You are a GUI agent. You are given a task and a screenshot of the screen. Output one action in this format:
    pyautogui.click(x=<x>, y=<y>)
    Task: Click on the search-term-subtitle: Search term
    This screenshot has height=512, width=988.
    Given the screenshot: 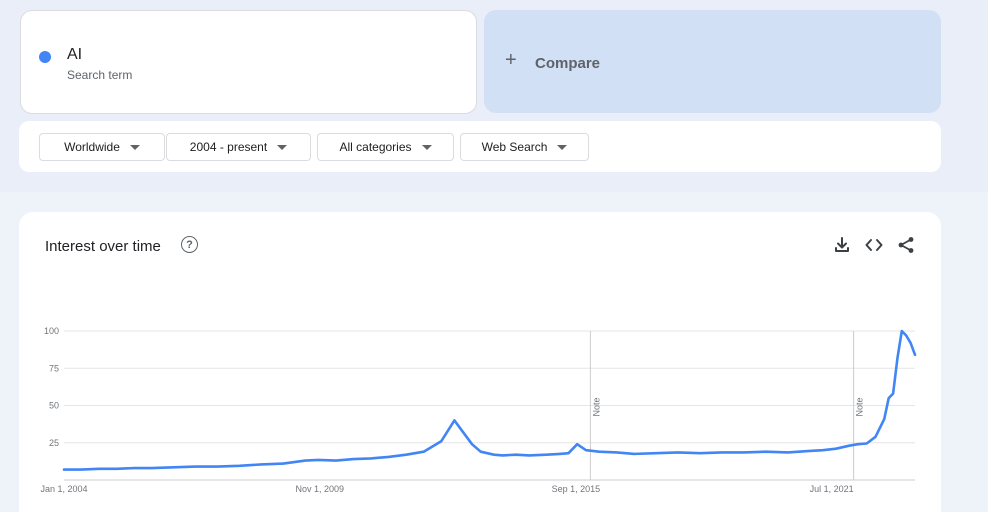 What is the action you would take?
    pyautogui.click(x=100, y=75)
    